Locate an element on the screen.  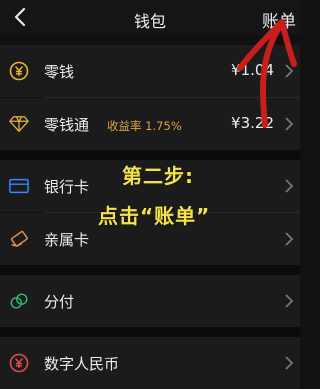
card-icon is located at coordinates (19, 186).